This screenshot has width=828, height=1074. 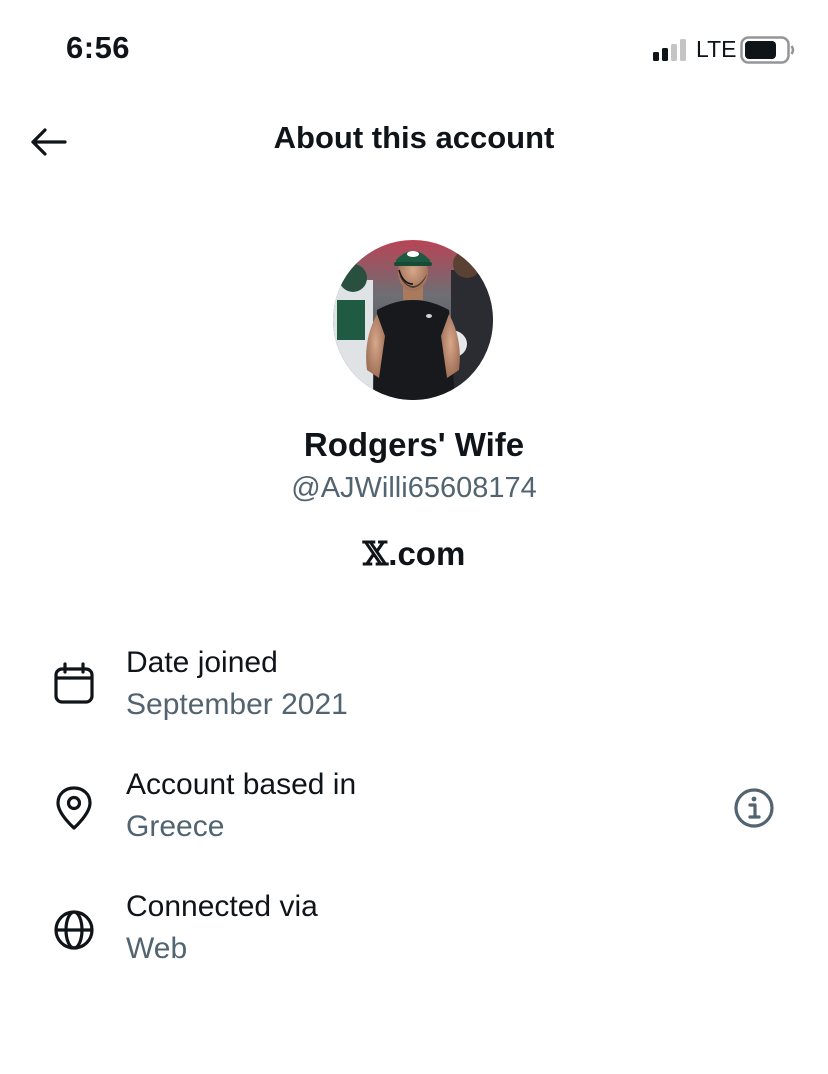 What do you see at coordinates (427, 553) in the screenshot?
I see `site-suffix: .com` at bounding box center [427, 553].